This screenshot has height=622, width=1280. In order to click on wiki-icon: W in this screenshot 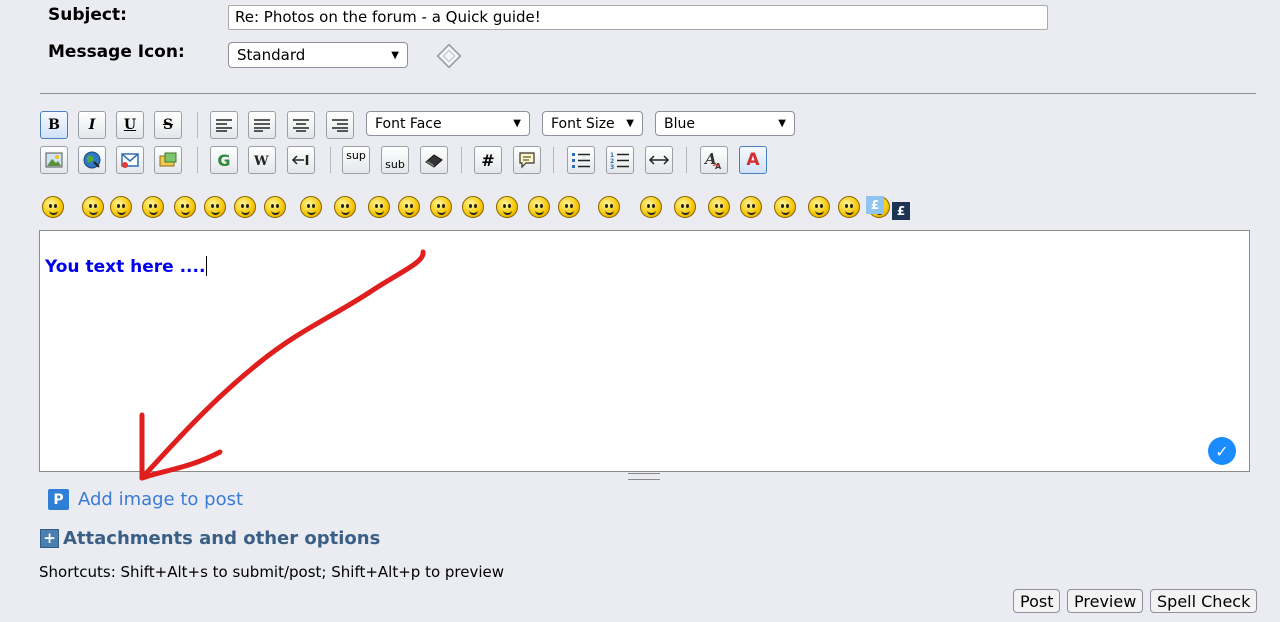, I will do `click(261, 161)`.